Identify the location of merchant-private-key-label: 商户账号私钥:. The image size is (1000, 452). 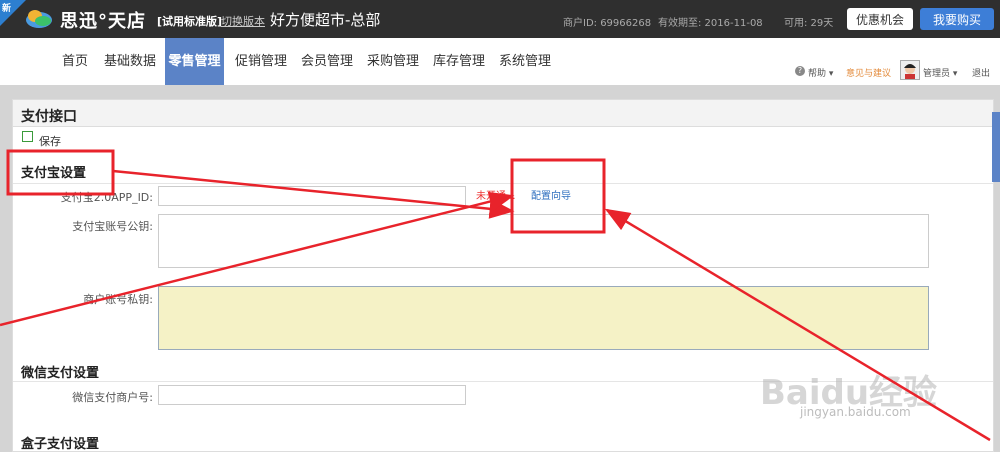
(118, 299).